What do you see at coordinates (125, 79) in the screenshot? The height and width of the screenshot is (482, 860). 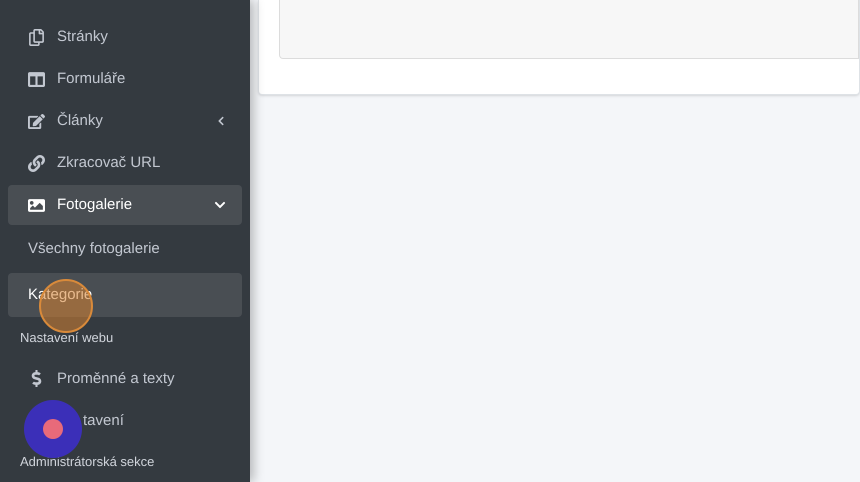 I see `sidebar-item: Formuláře` at bounding box center [125, 79].